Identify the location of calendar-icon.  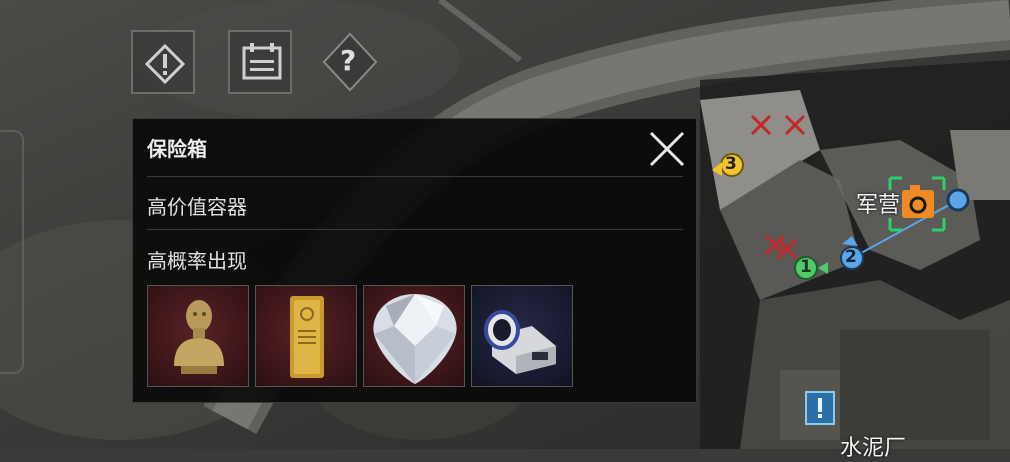
(262, 61).